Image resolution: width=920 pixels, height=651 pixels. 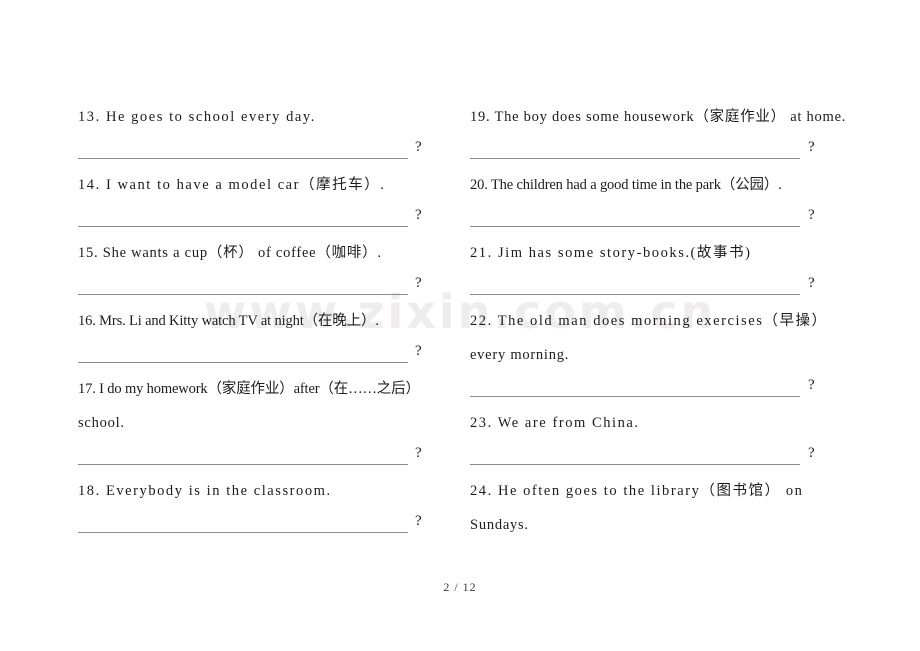 What do you see at coordinates (520, 355) in the screenshot?
I see `question-text-22-line-2: every morning.` at bounding box center [520, 355].